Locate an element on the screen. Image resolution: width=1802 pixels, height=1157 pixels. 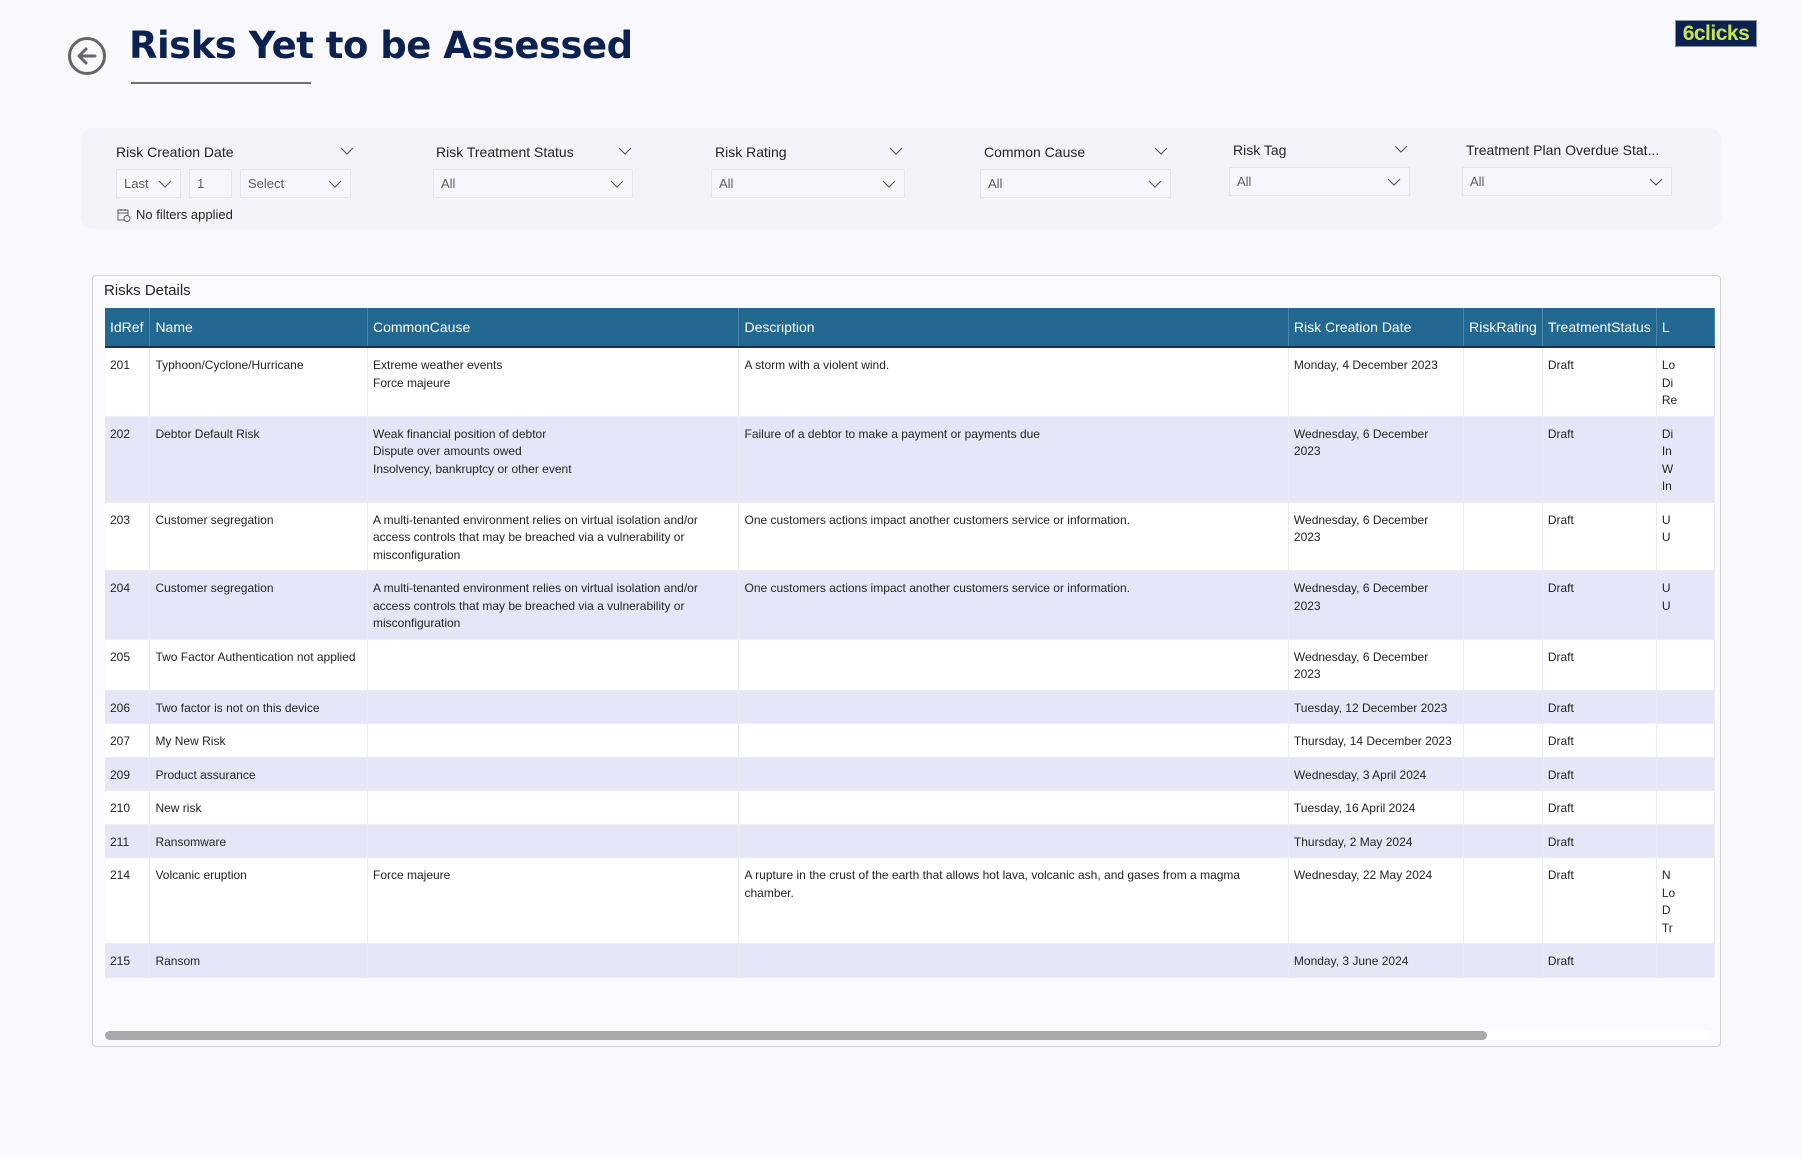
cell-name: Two Factor Authentication not applied is located at coordinates (258, 665).